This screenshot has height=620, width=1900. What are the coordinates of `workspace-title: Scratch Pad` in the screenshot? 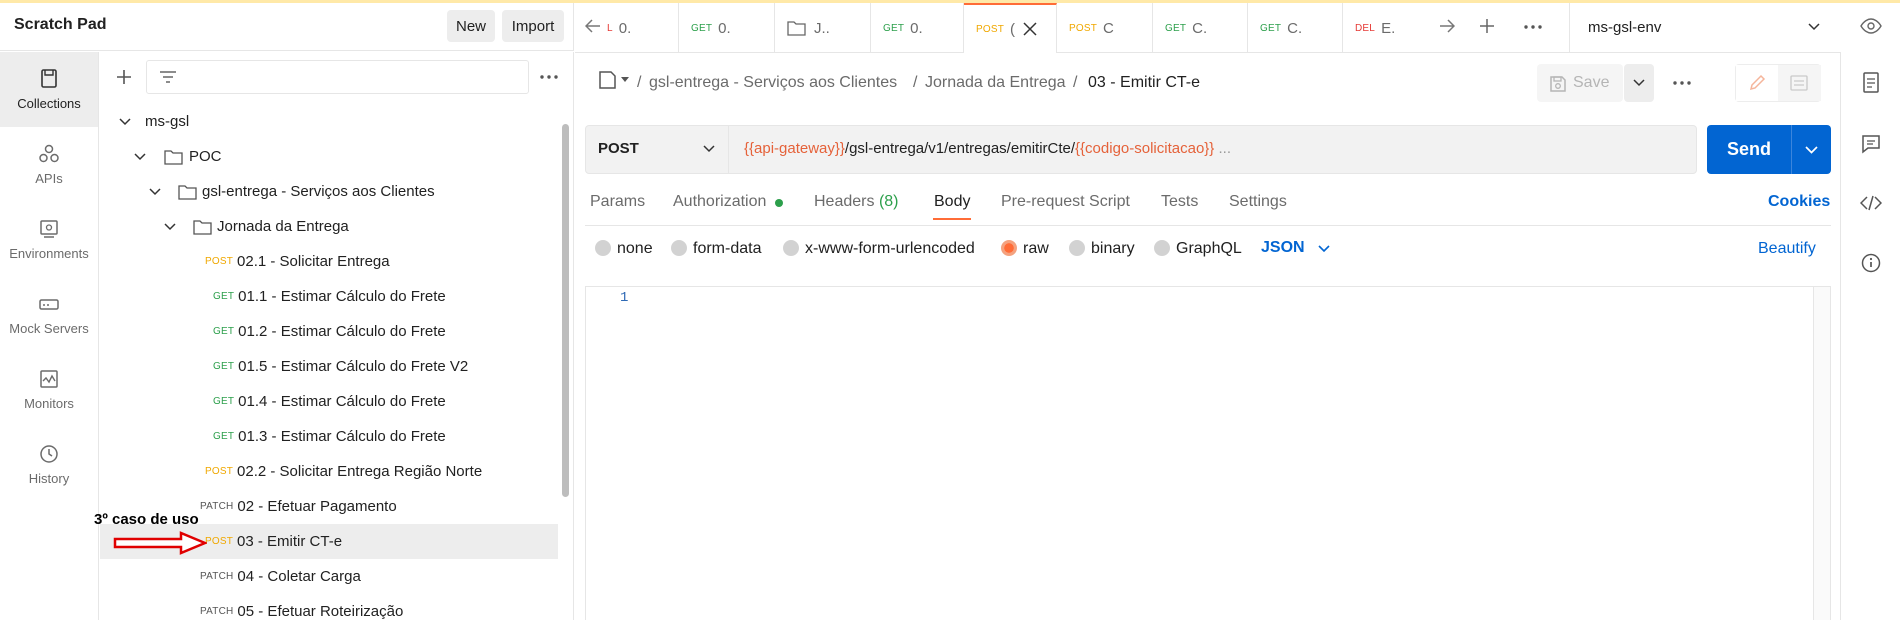 It's located at (60, 25).